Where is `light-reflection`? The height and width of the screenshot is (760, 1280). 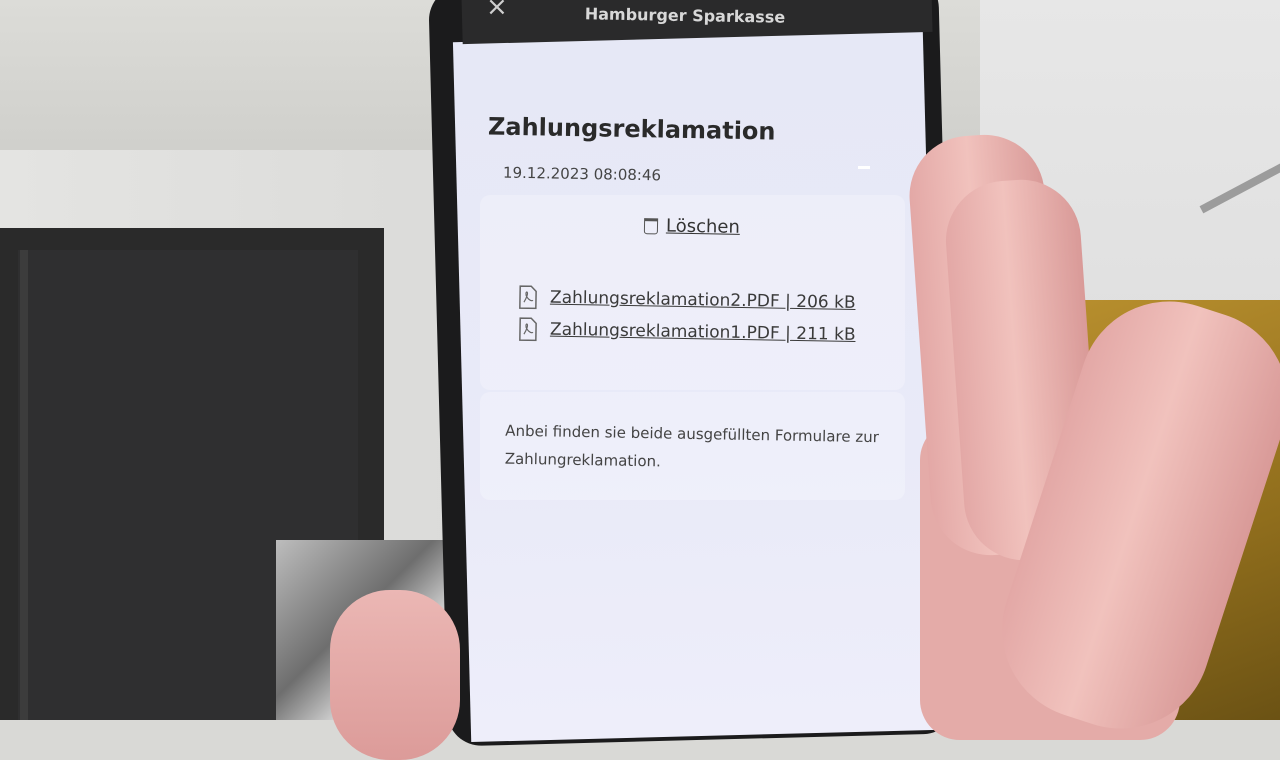
light-reflection is located at coordinates (864, 167).